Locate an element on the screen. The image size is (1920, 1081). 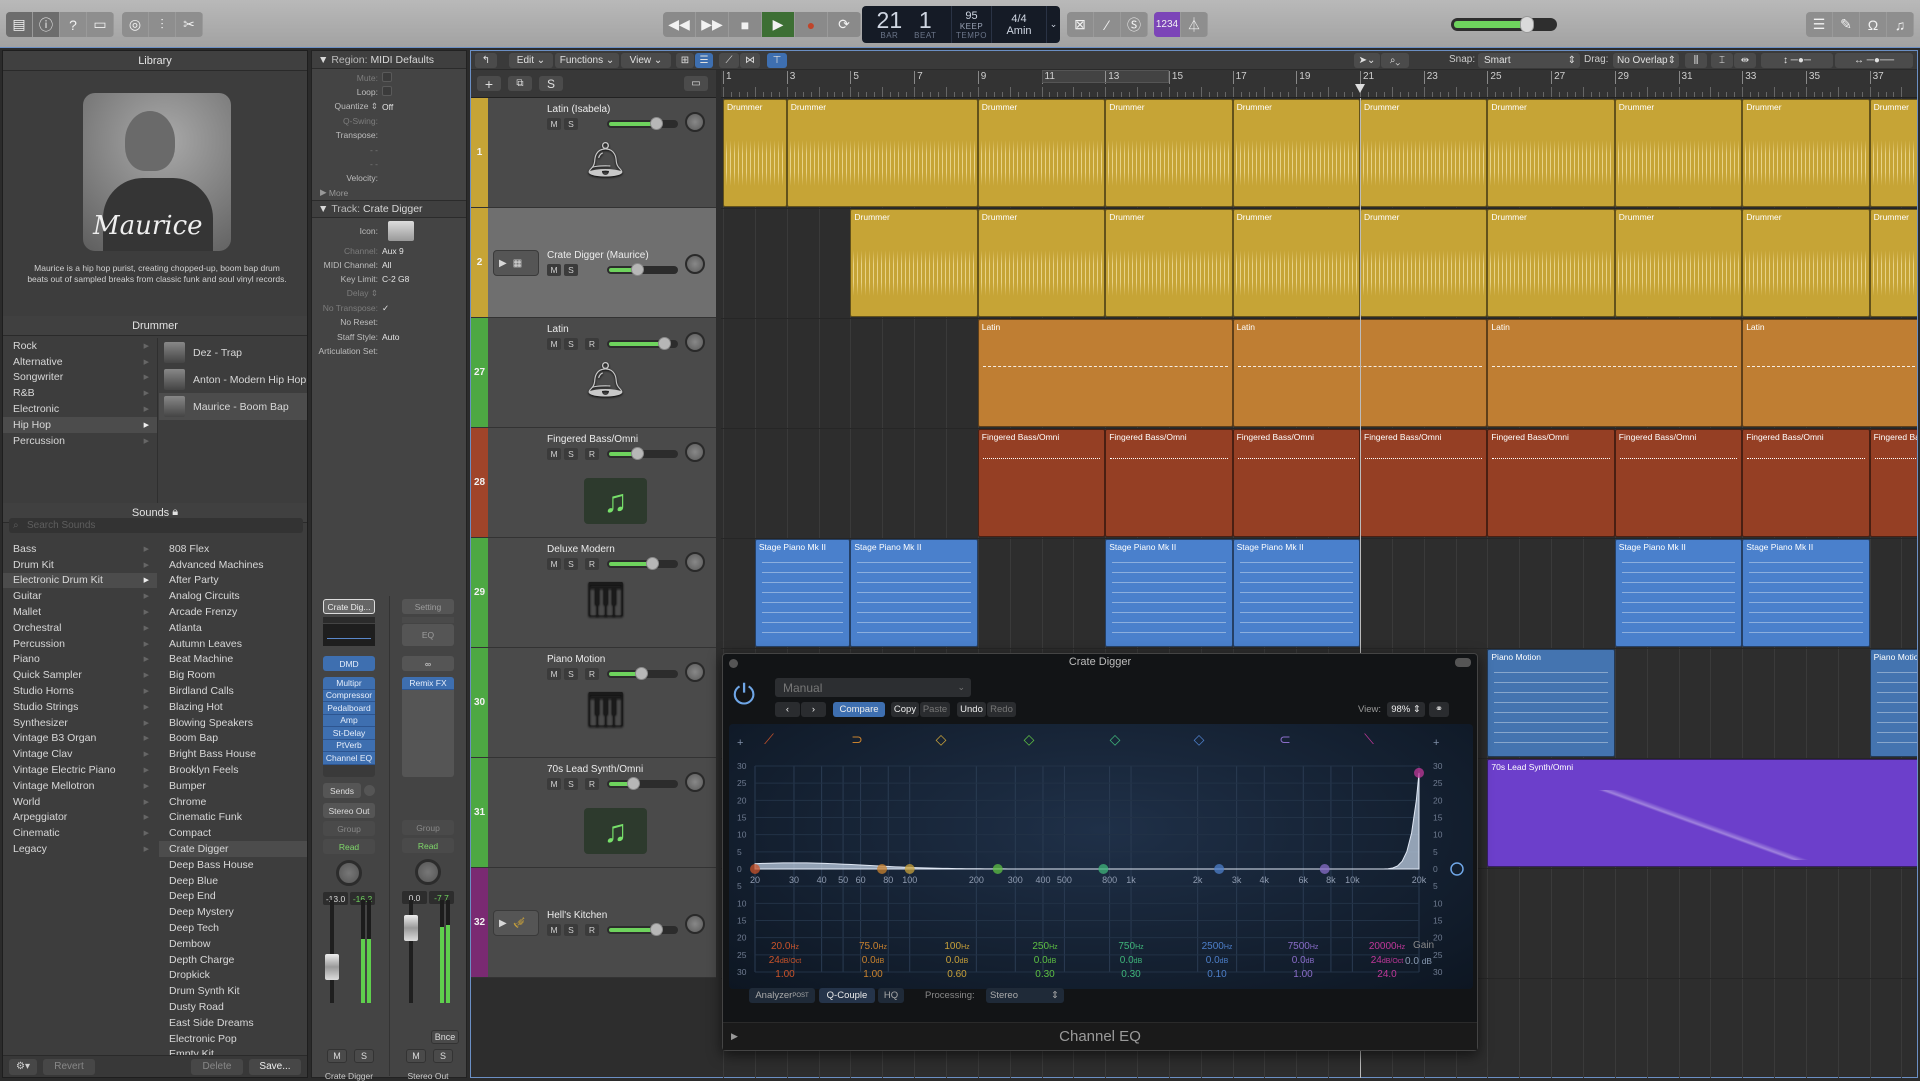
patch-item: Dembow is located at coordinates (233, 944).